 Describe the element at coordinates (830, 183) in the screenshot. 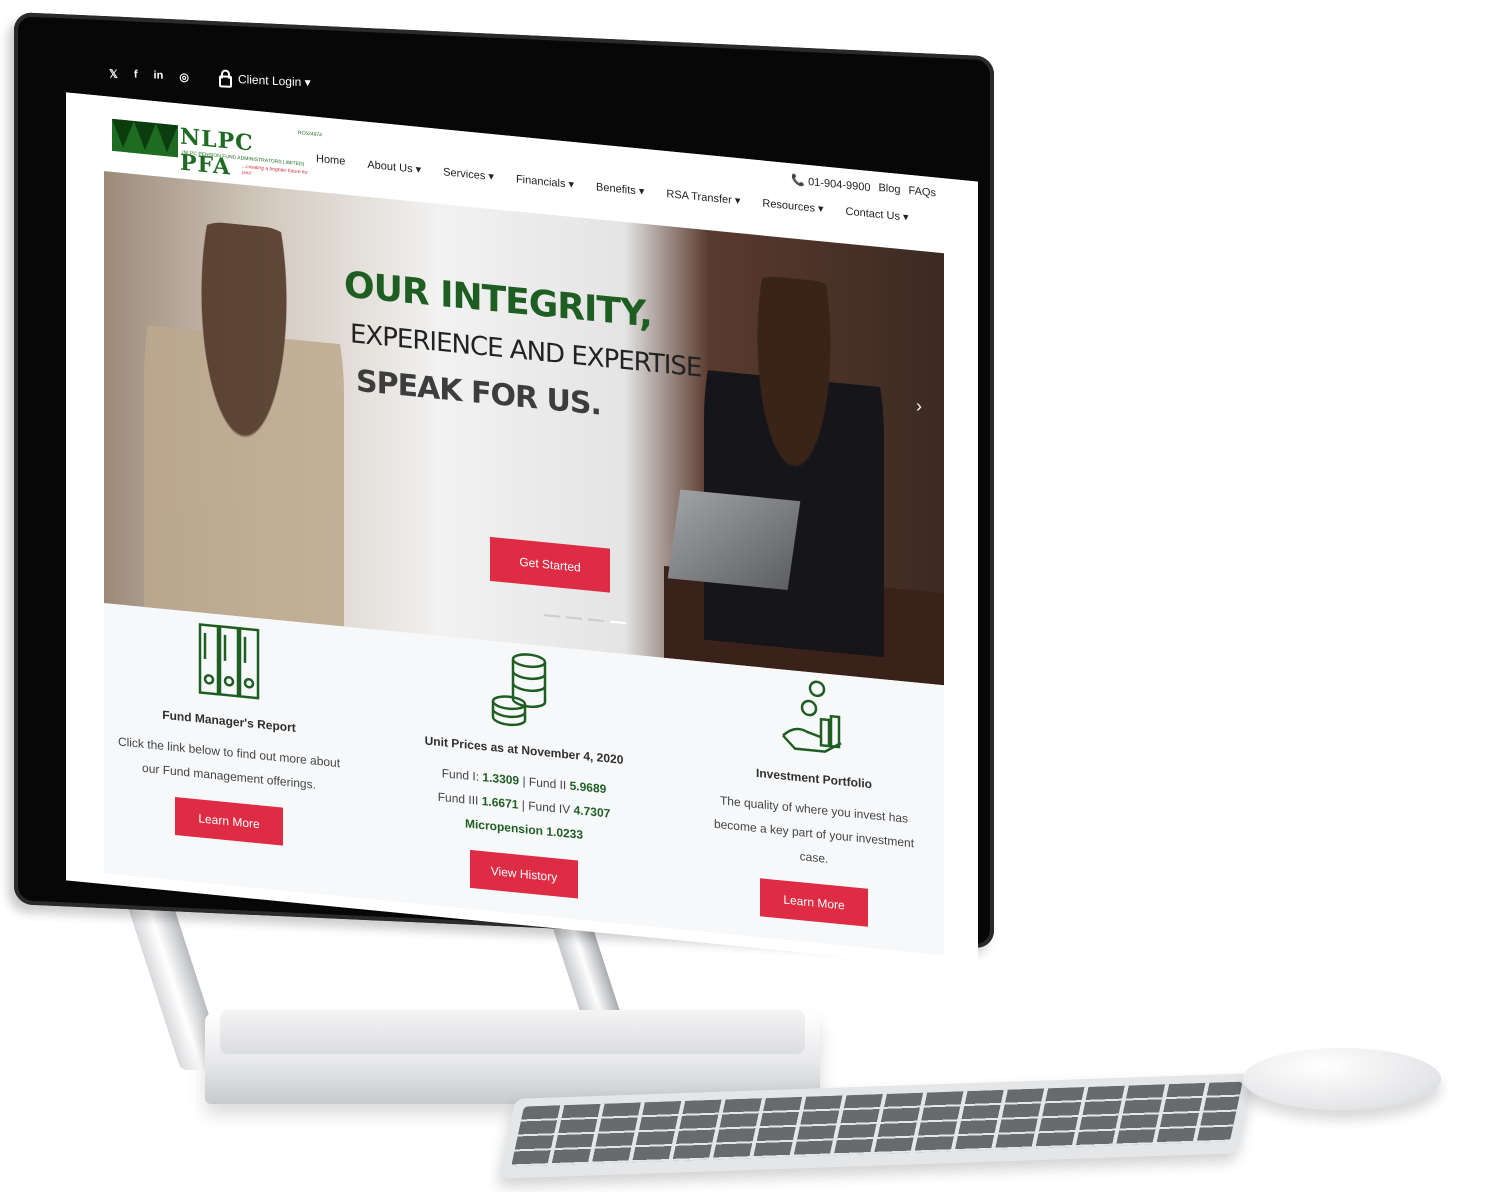

I see `phone-link: 📞 01-904-9900` at that location.